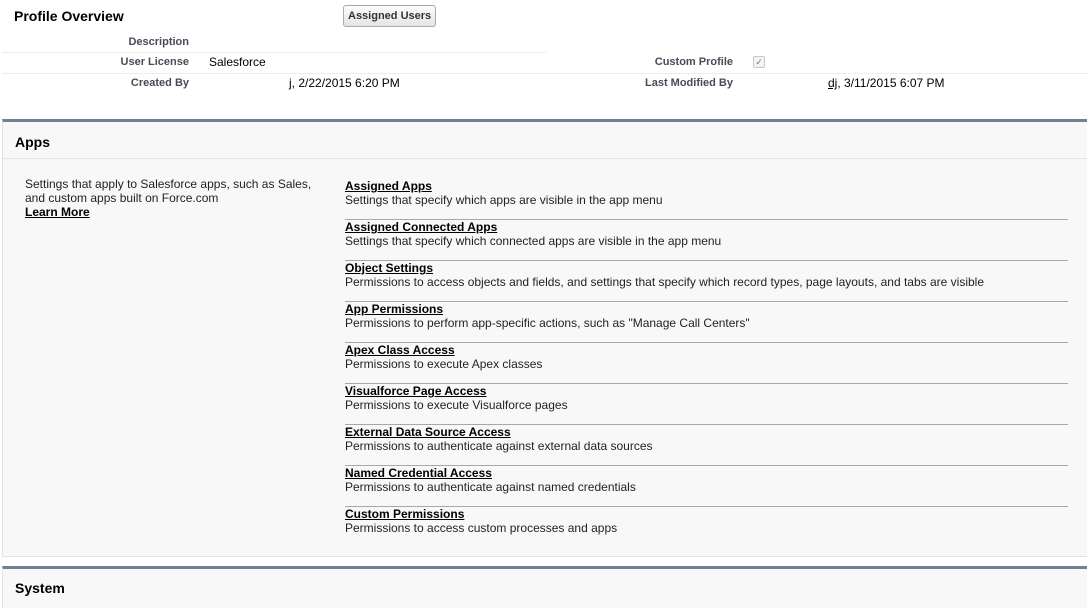 The width and height of the screenshot is (1087, 608). I want to click on checkmark-icon: ✓, so click(759, 62).